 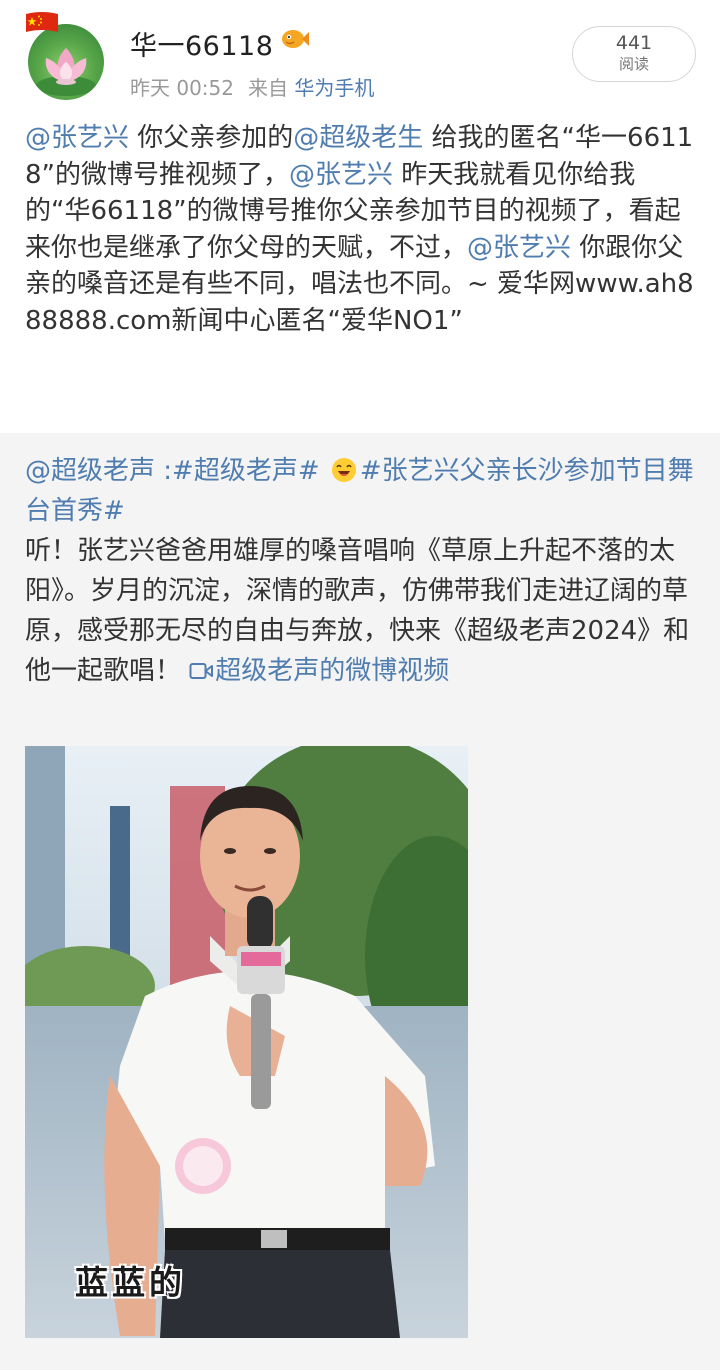 What do you see at coordinates (633, 64) in the screenshot?
I see `read-label: 阅读` at bounding box center [633, 64].